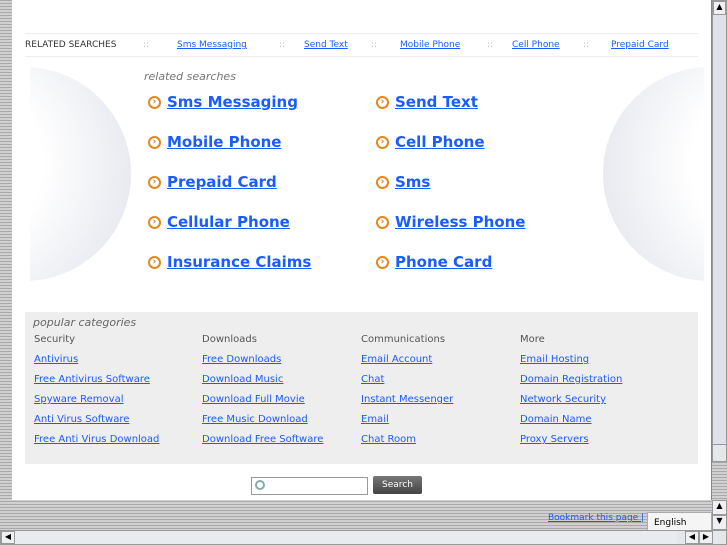  I want to click on top-link-prepaid-card: Prepaid Card, so click(640, 45).